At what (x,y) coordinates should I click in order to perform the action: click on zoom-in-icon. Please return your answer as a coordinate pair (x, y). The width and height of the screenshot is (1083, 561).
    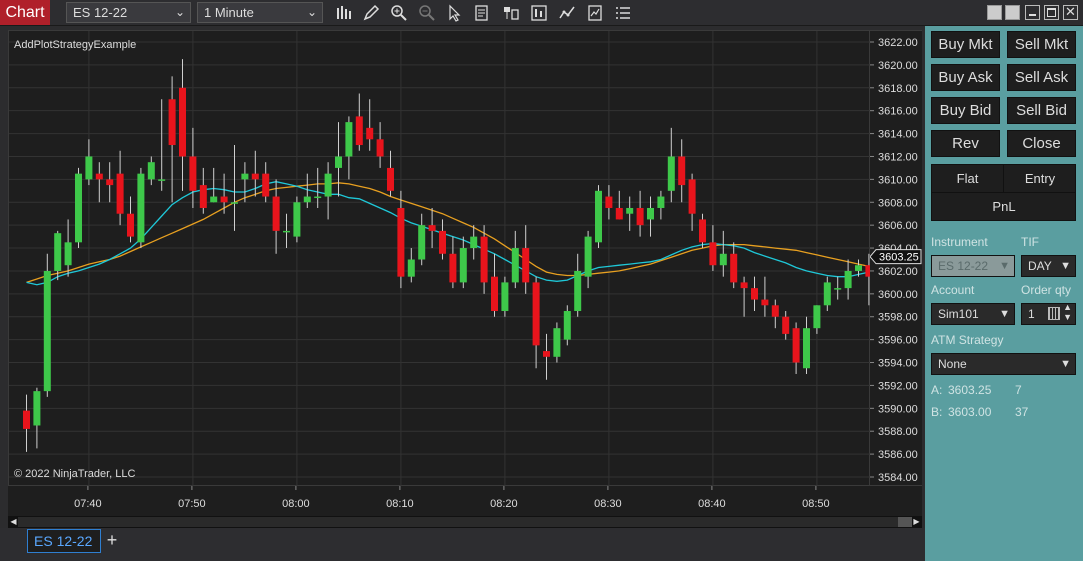
    Looking at the image, I should click on (399, 13).